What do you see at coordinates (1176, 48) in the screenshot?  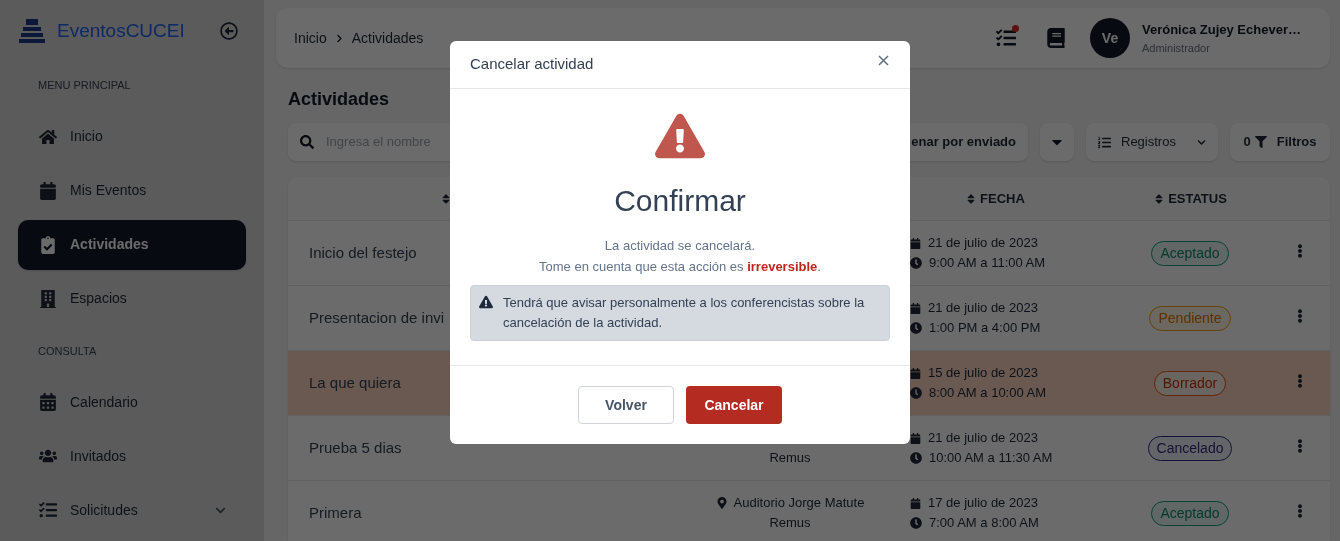 I see `user-role: Administrador` at bounding box center [1176, 48].